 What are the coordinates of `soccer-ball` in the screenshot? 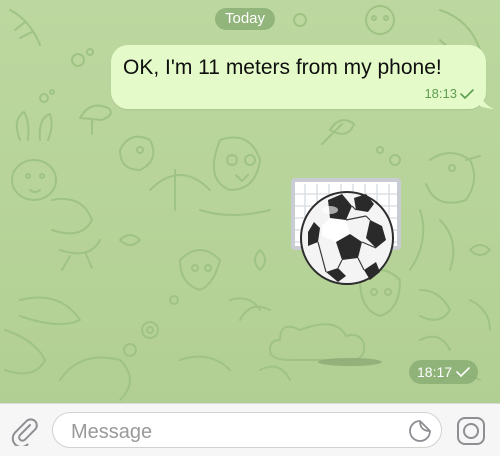 It's located at (347, 238).